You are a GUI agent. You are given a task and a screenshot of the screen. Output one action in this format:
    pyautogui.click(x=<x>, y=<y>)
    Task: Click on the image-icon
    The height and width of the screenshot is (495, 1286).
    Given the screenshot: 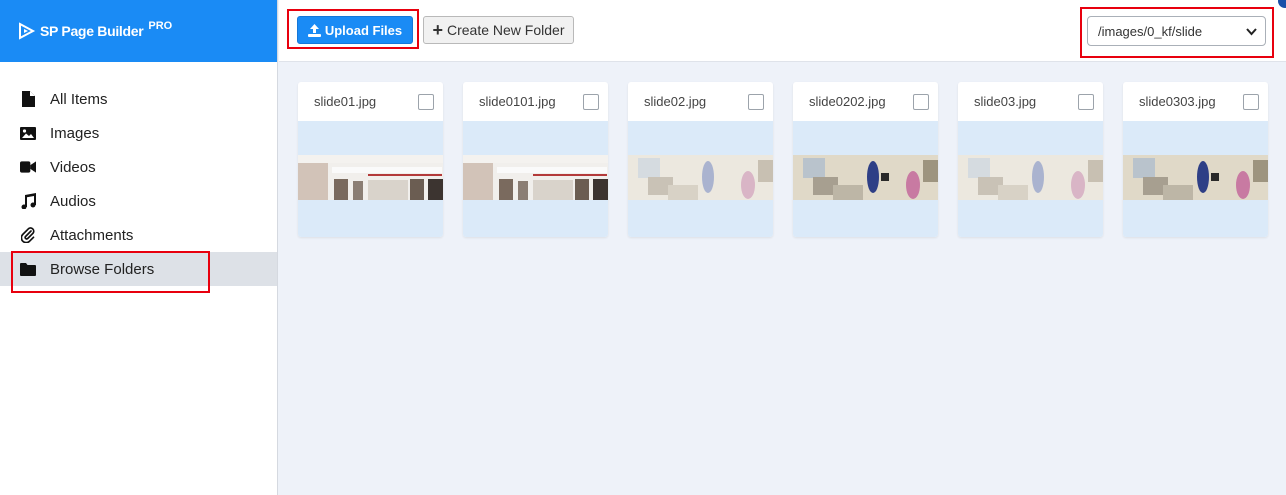 What is the action you would take?
    pyautogui.click(x=28, y=133)
    